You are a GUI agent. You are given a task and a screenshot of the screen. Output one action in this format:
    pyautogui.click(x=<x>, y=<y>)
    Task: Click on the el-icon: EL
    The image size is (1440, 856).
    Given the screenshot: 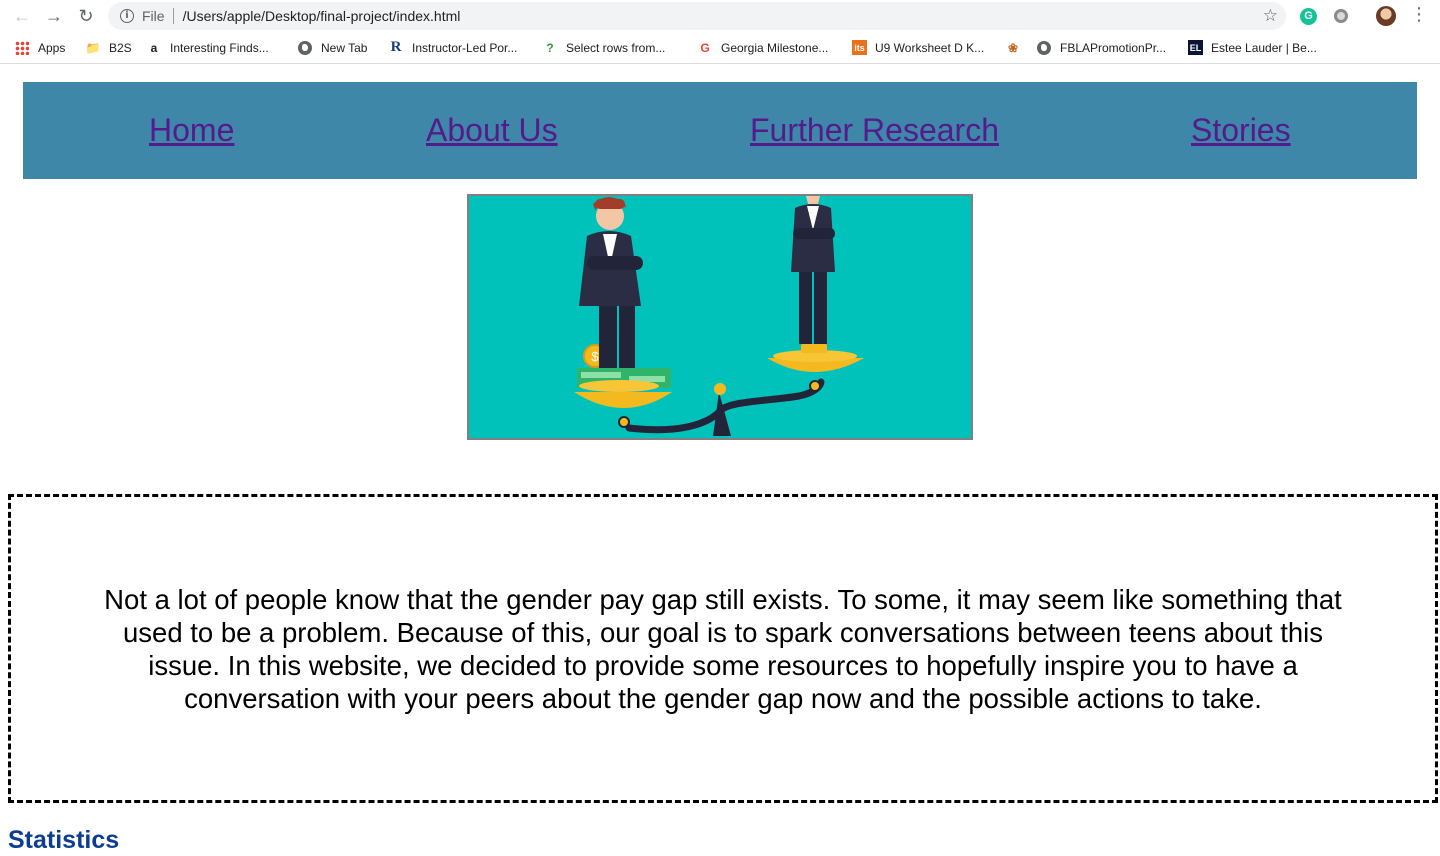 What is the action you would take?
    pyautogui.click(x=1195, y=47)
    